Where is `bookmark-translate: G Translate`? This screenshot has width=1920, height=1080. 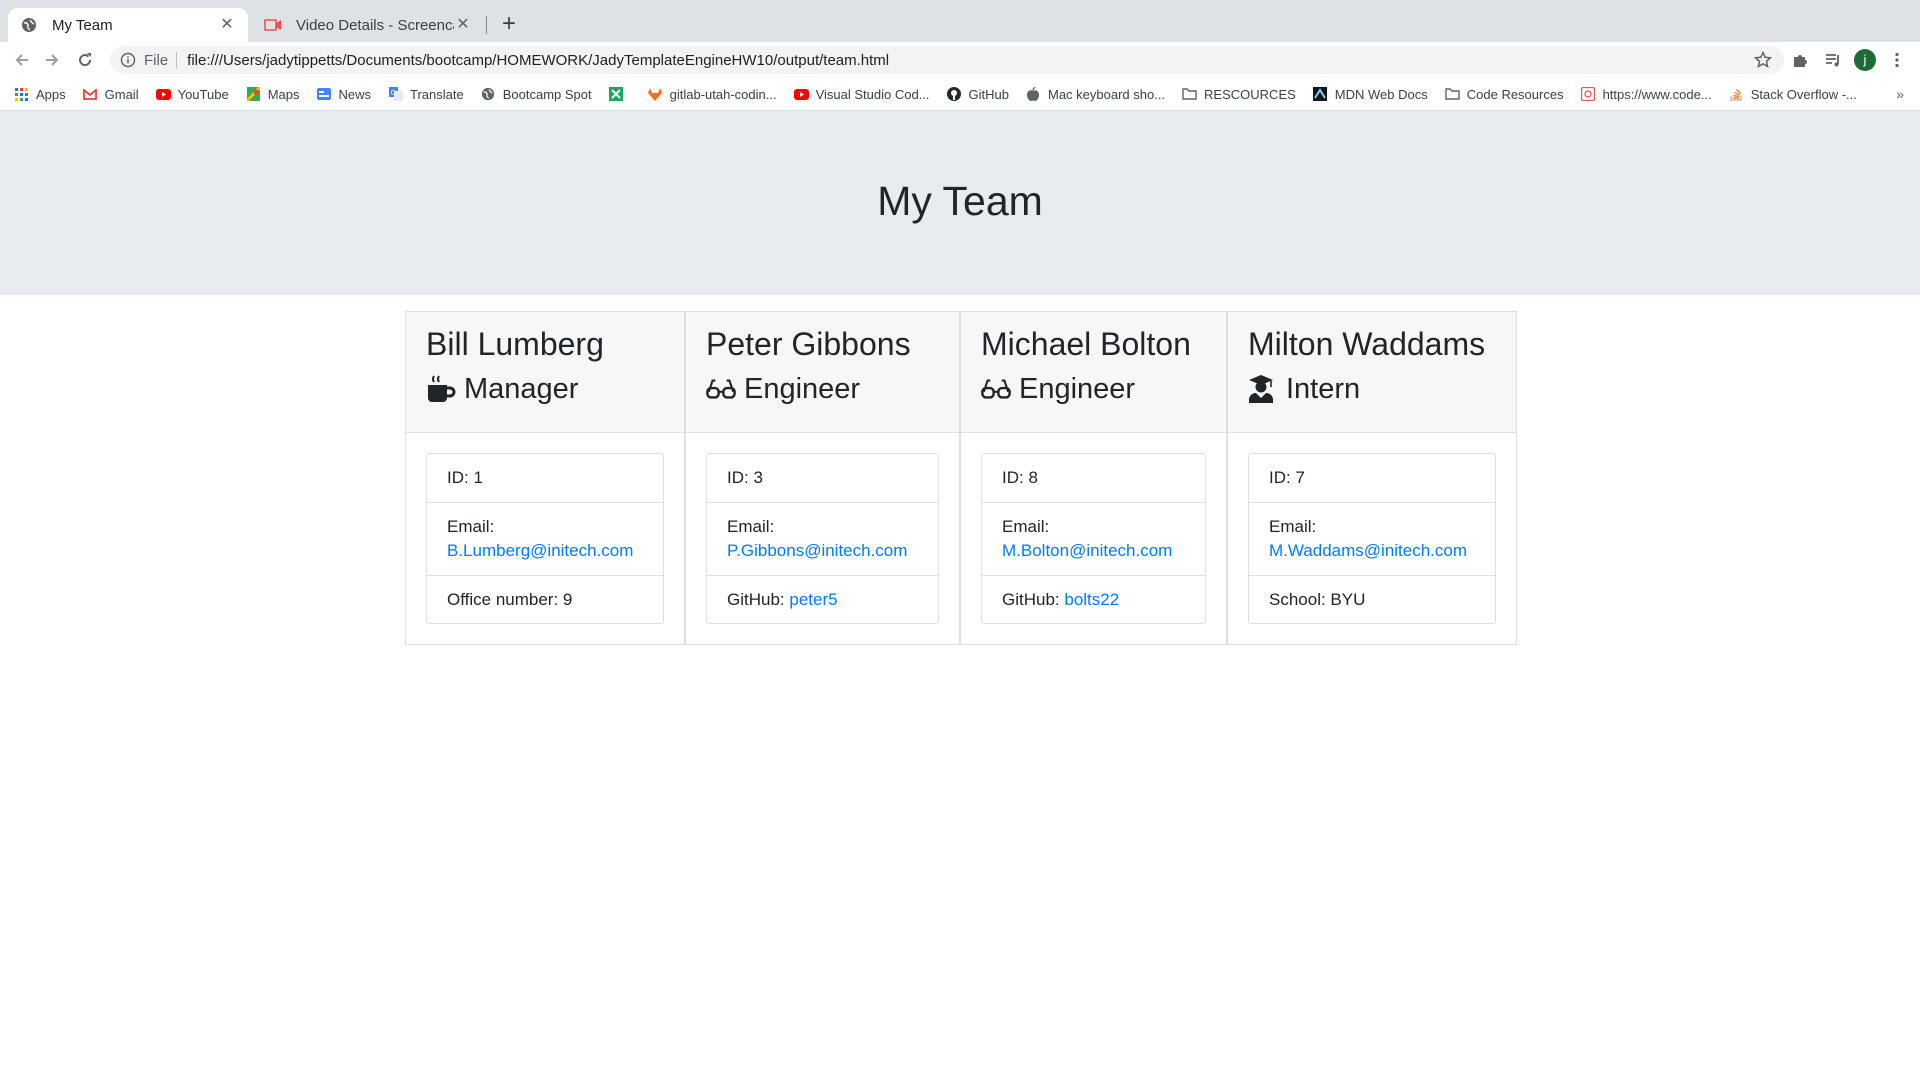 bookmark-translate: G Translate is located at coordinates (426, 94).